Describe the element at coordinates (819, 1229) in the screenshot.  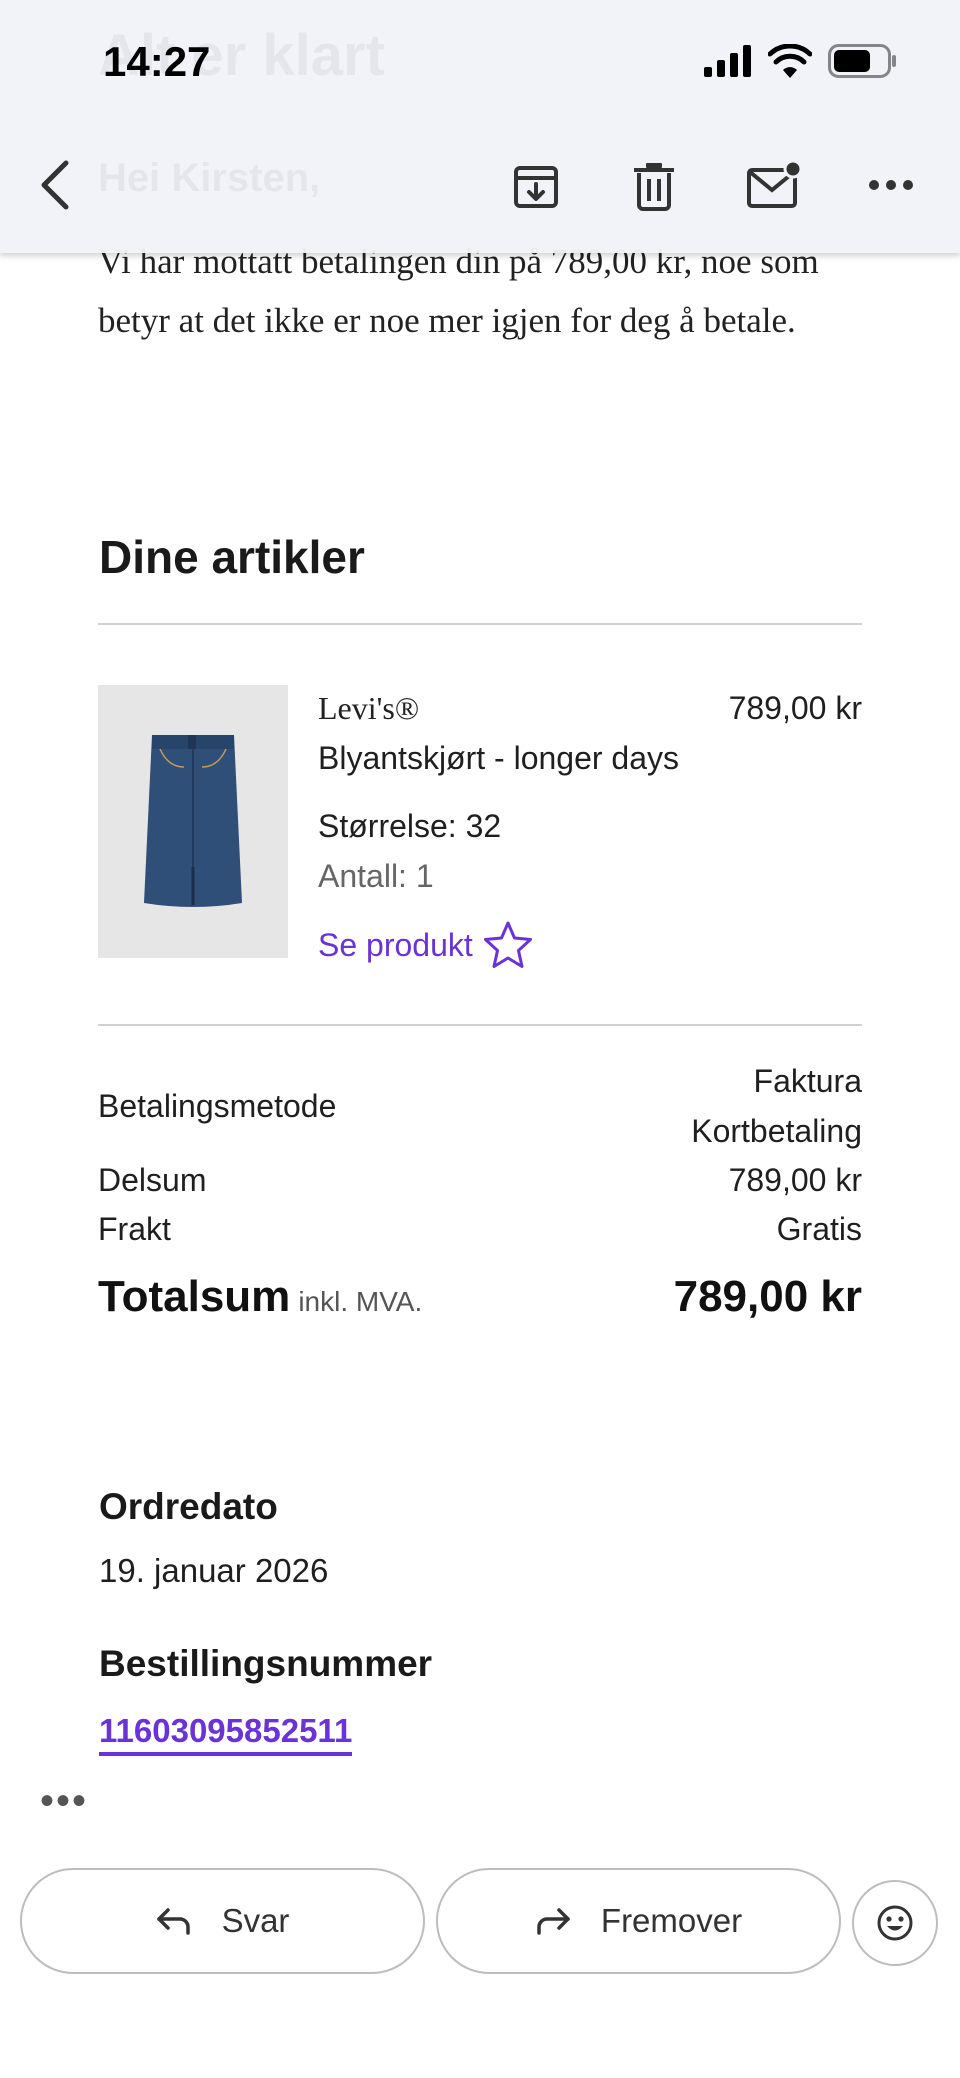
I see `shipping-value: Gratis` at that location.